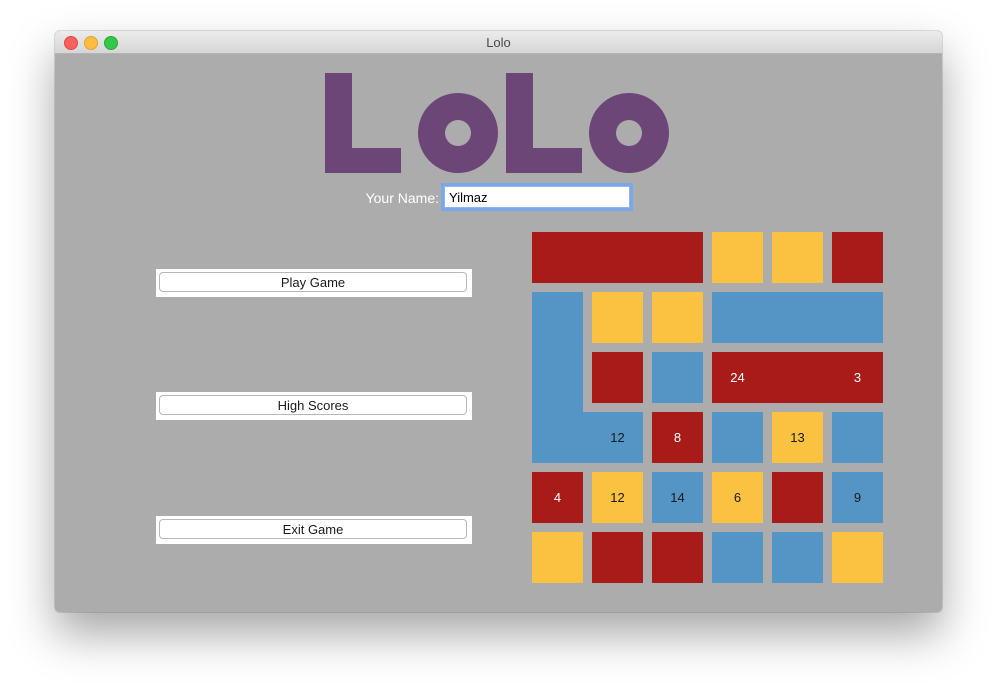 This screenshot has height=692, width=998. I want to click on window-title: Lolo, so click(498, 42).